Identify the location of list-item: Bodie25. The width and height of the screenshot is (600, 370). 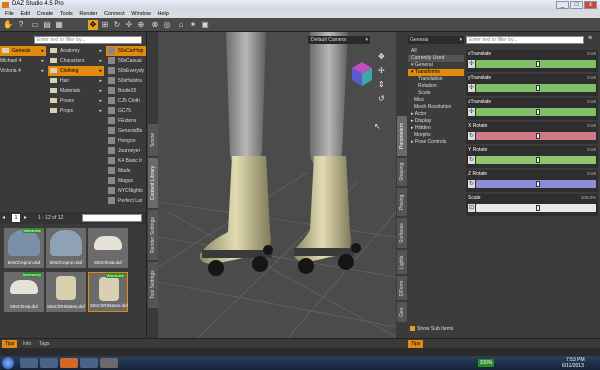
(126, 91).